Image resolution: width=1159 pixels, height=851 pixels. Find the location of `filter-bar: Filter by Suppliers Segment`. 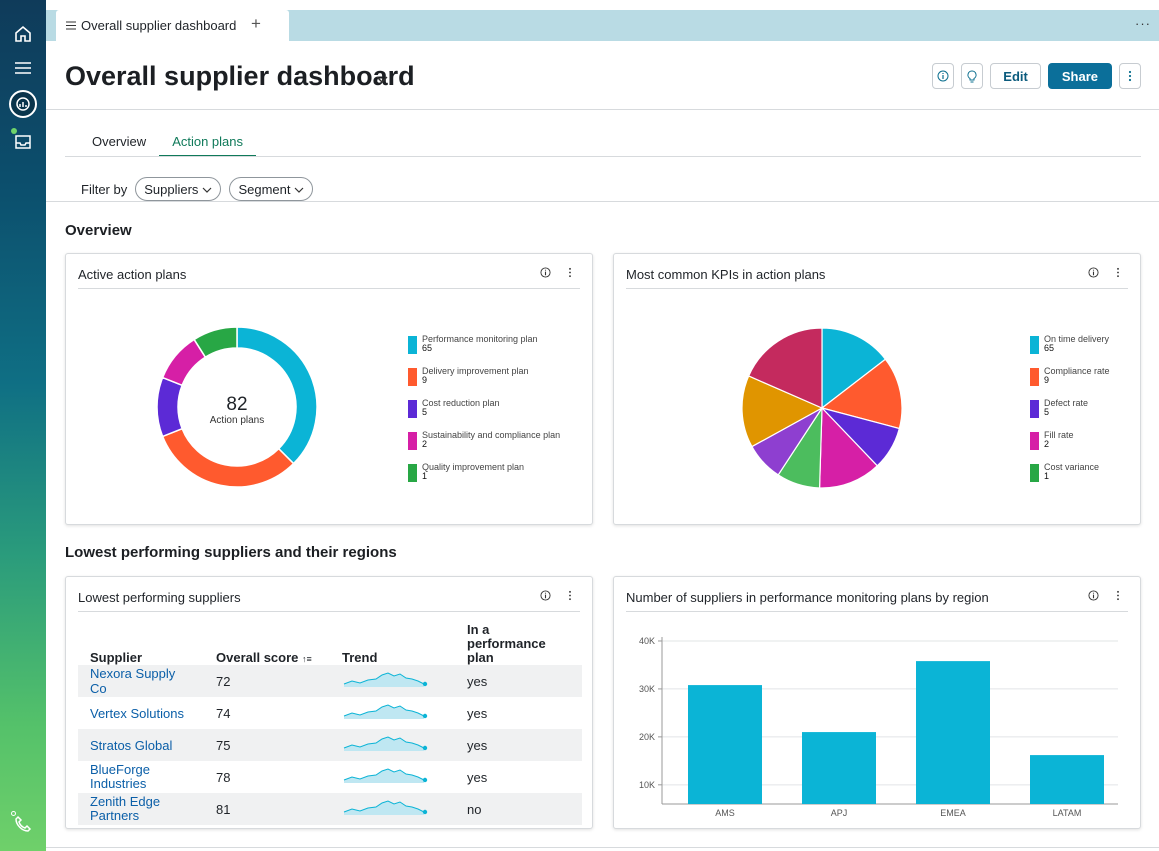

filter-bar: Filter by Suppliers Segment is located at coordinates (197, 189).